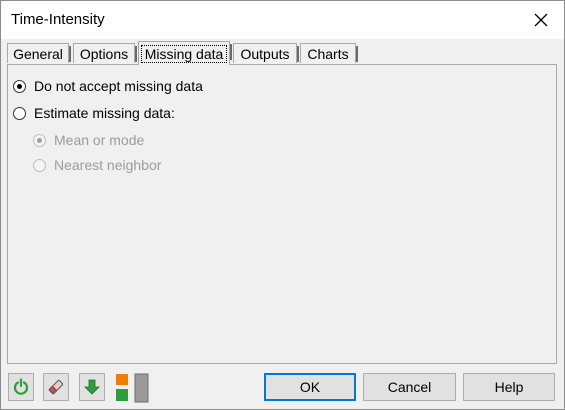 The image size is (565, 410). I want to click on layout-toggle, so click(133, 388).